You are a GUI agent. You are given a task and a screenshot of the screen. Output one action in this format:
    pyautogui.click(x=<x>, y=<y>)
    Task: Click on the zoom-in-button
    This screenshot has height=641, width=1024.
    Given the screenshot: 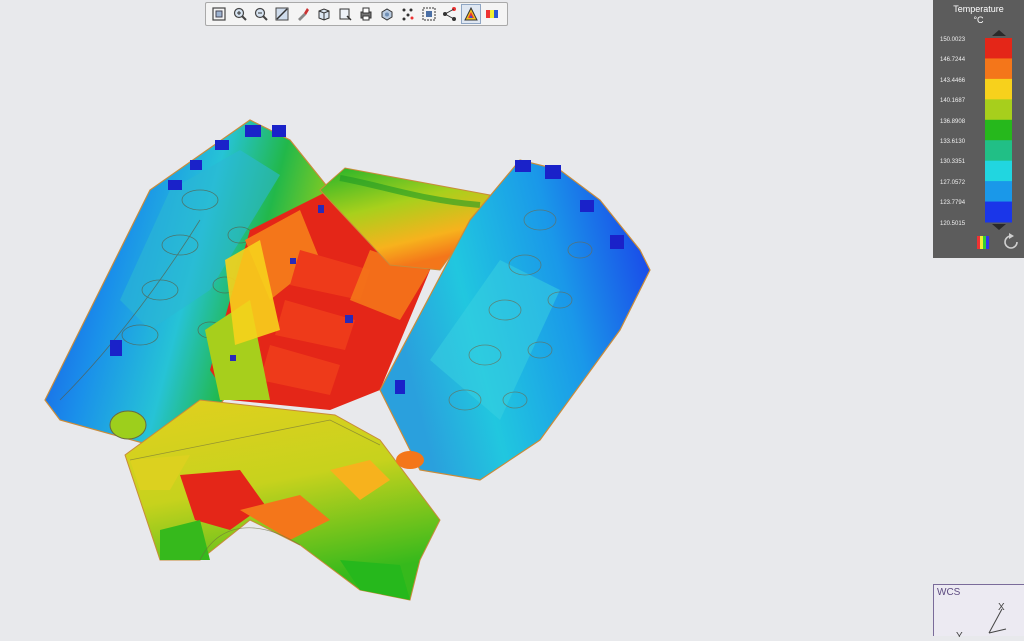 What is the action you would take?
    pyautogui.click(x=240, y=14)
    